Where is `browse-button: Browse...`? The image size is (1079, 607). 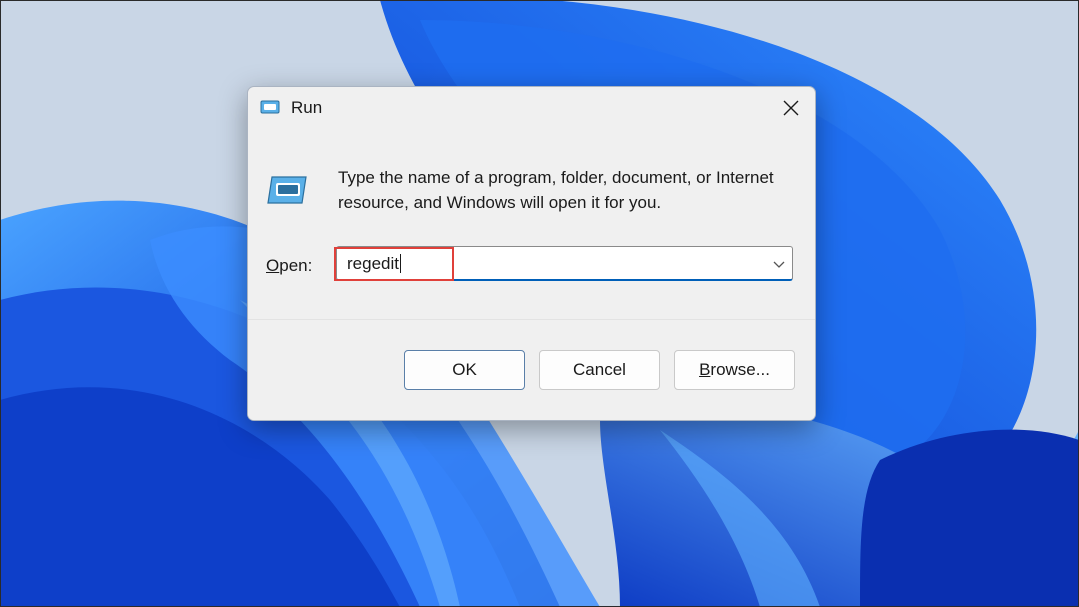
browse-button: Browse... is located at coordinates (734, 370).